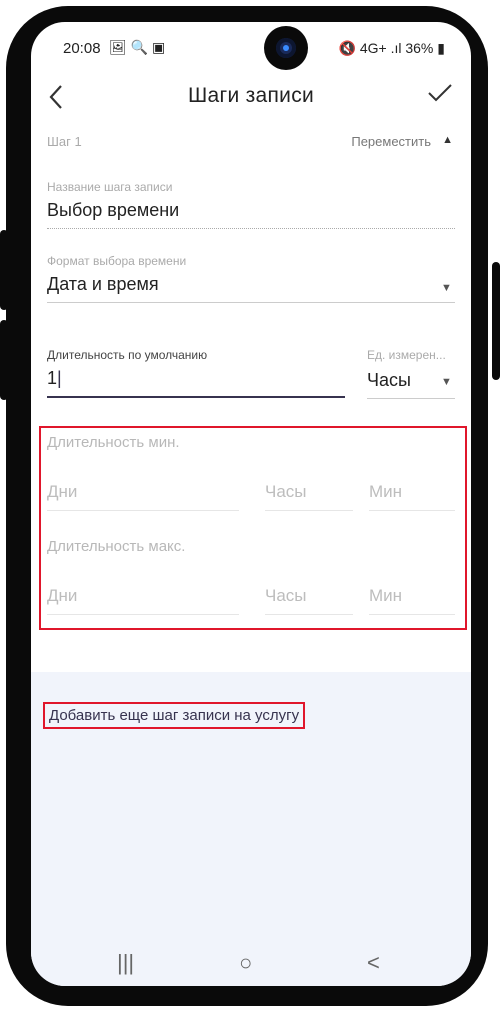 Image resolution: width=500 pixels, height=1016 pixels. Describe the element at coordinates (59, 378) in the screenshot. I see `text-cursor: |` at that location.